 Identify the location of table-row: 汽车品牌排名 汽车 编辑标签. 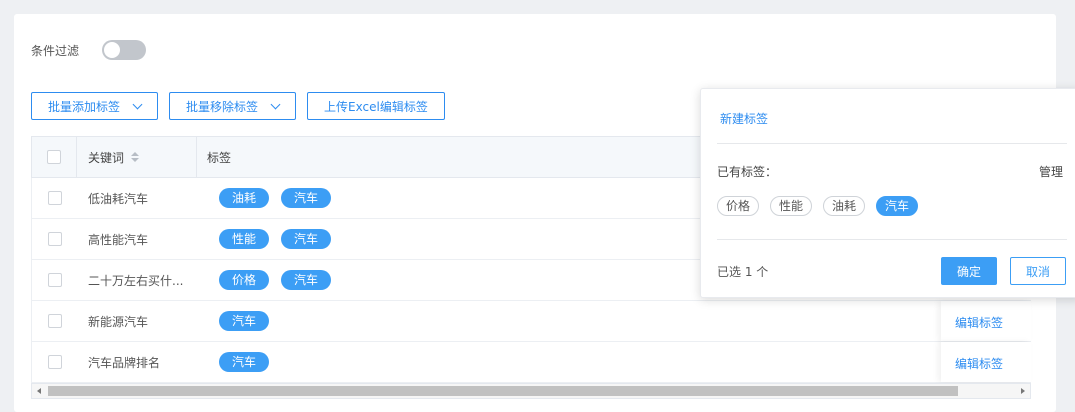
(531, 362).